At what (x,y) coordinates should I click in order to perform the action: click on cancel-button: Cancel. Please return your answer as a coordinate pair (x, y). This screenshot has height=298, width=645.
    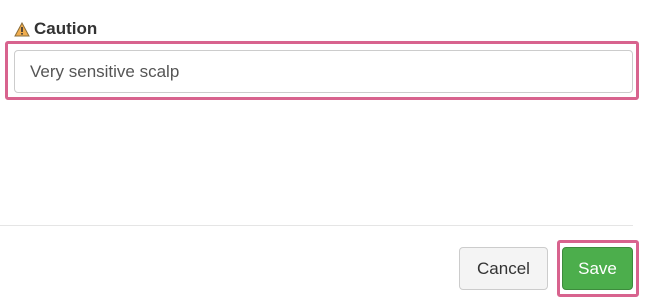
    Looking at the image, I should click on (503, 268).